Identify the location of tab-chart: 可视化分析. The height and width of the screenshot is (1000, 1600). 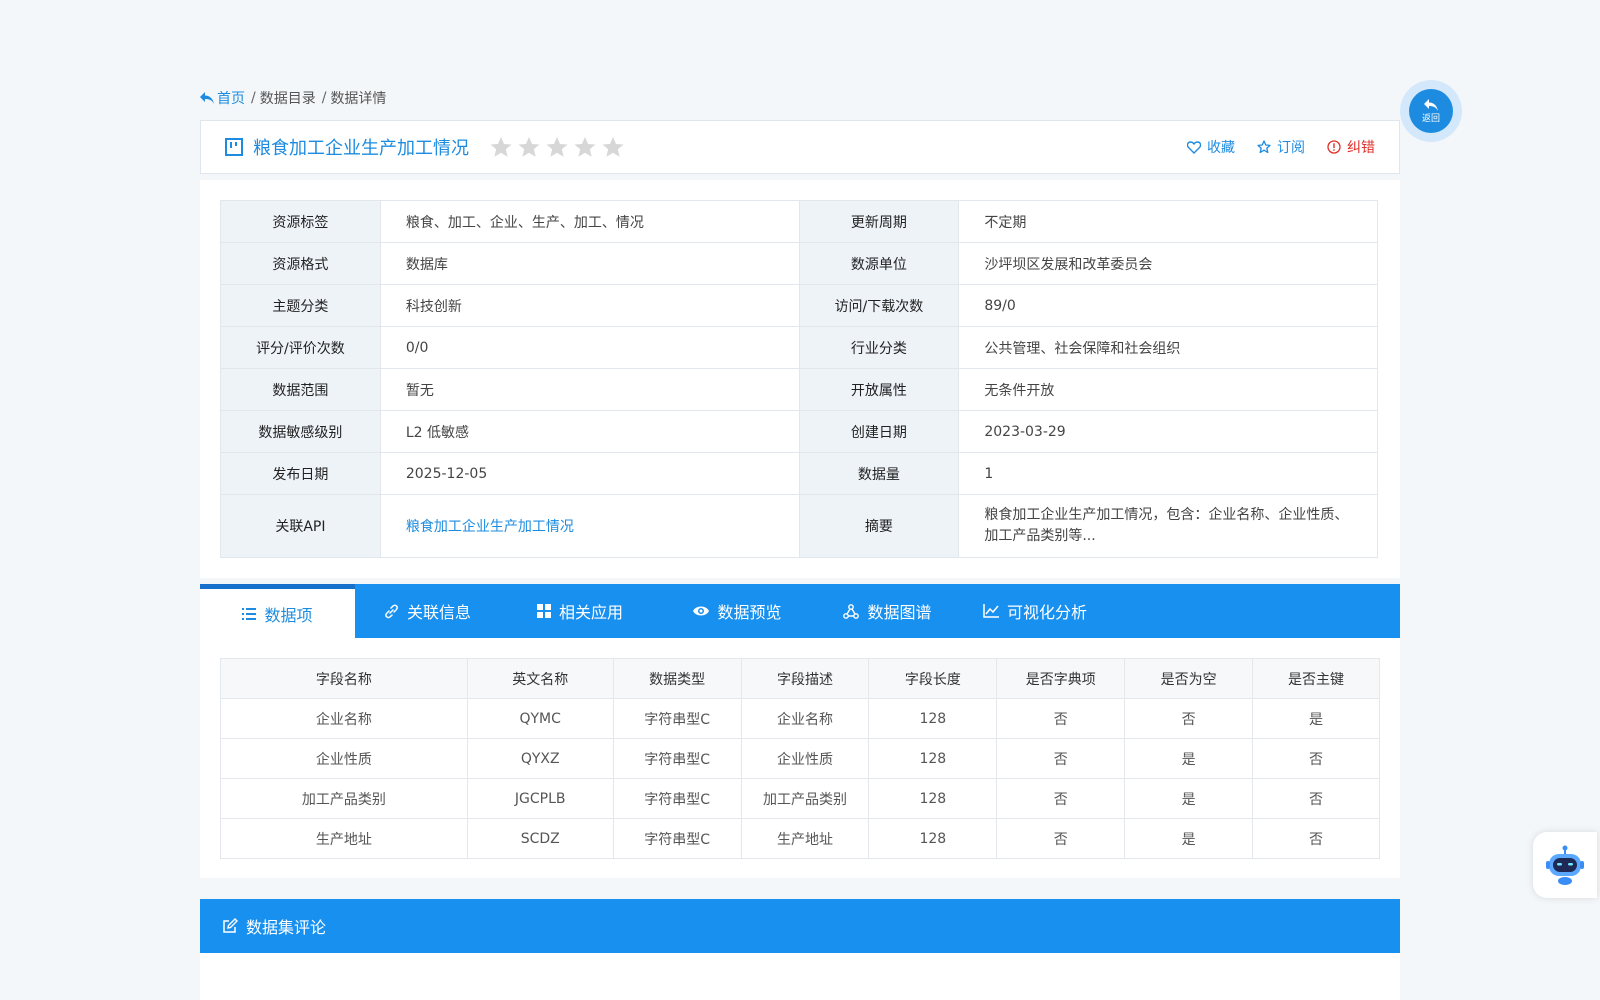
(1035, 611).